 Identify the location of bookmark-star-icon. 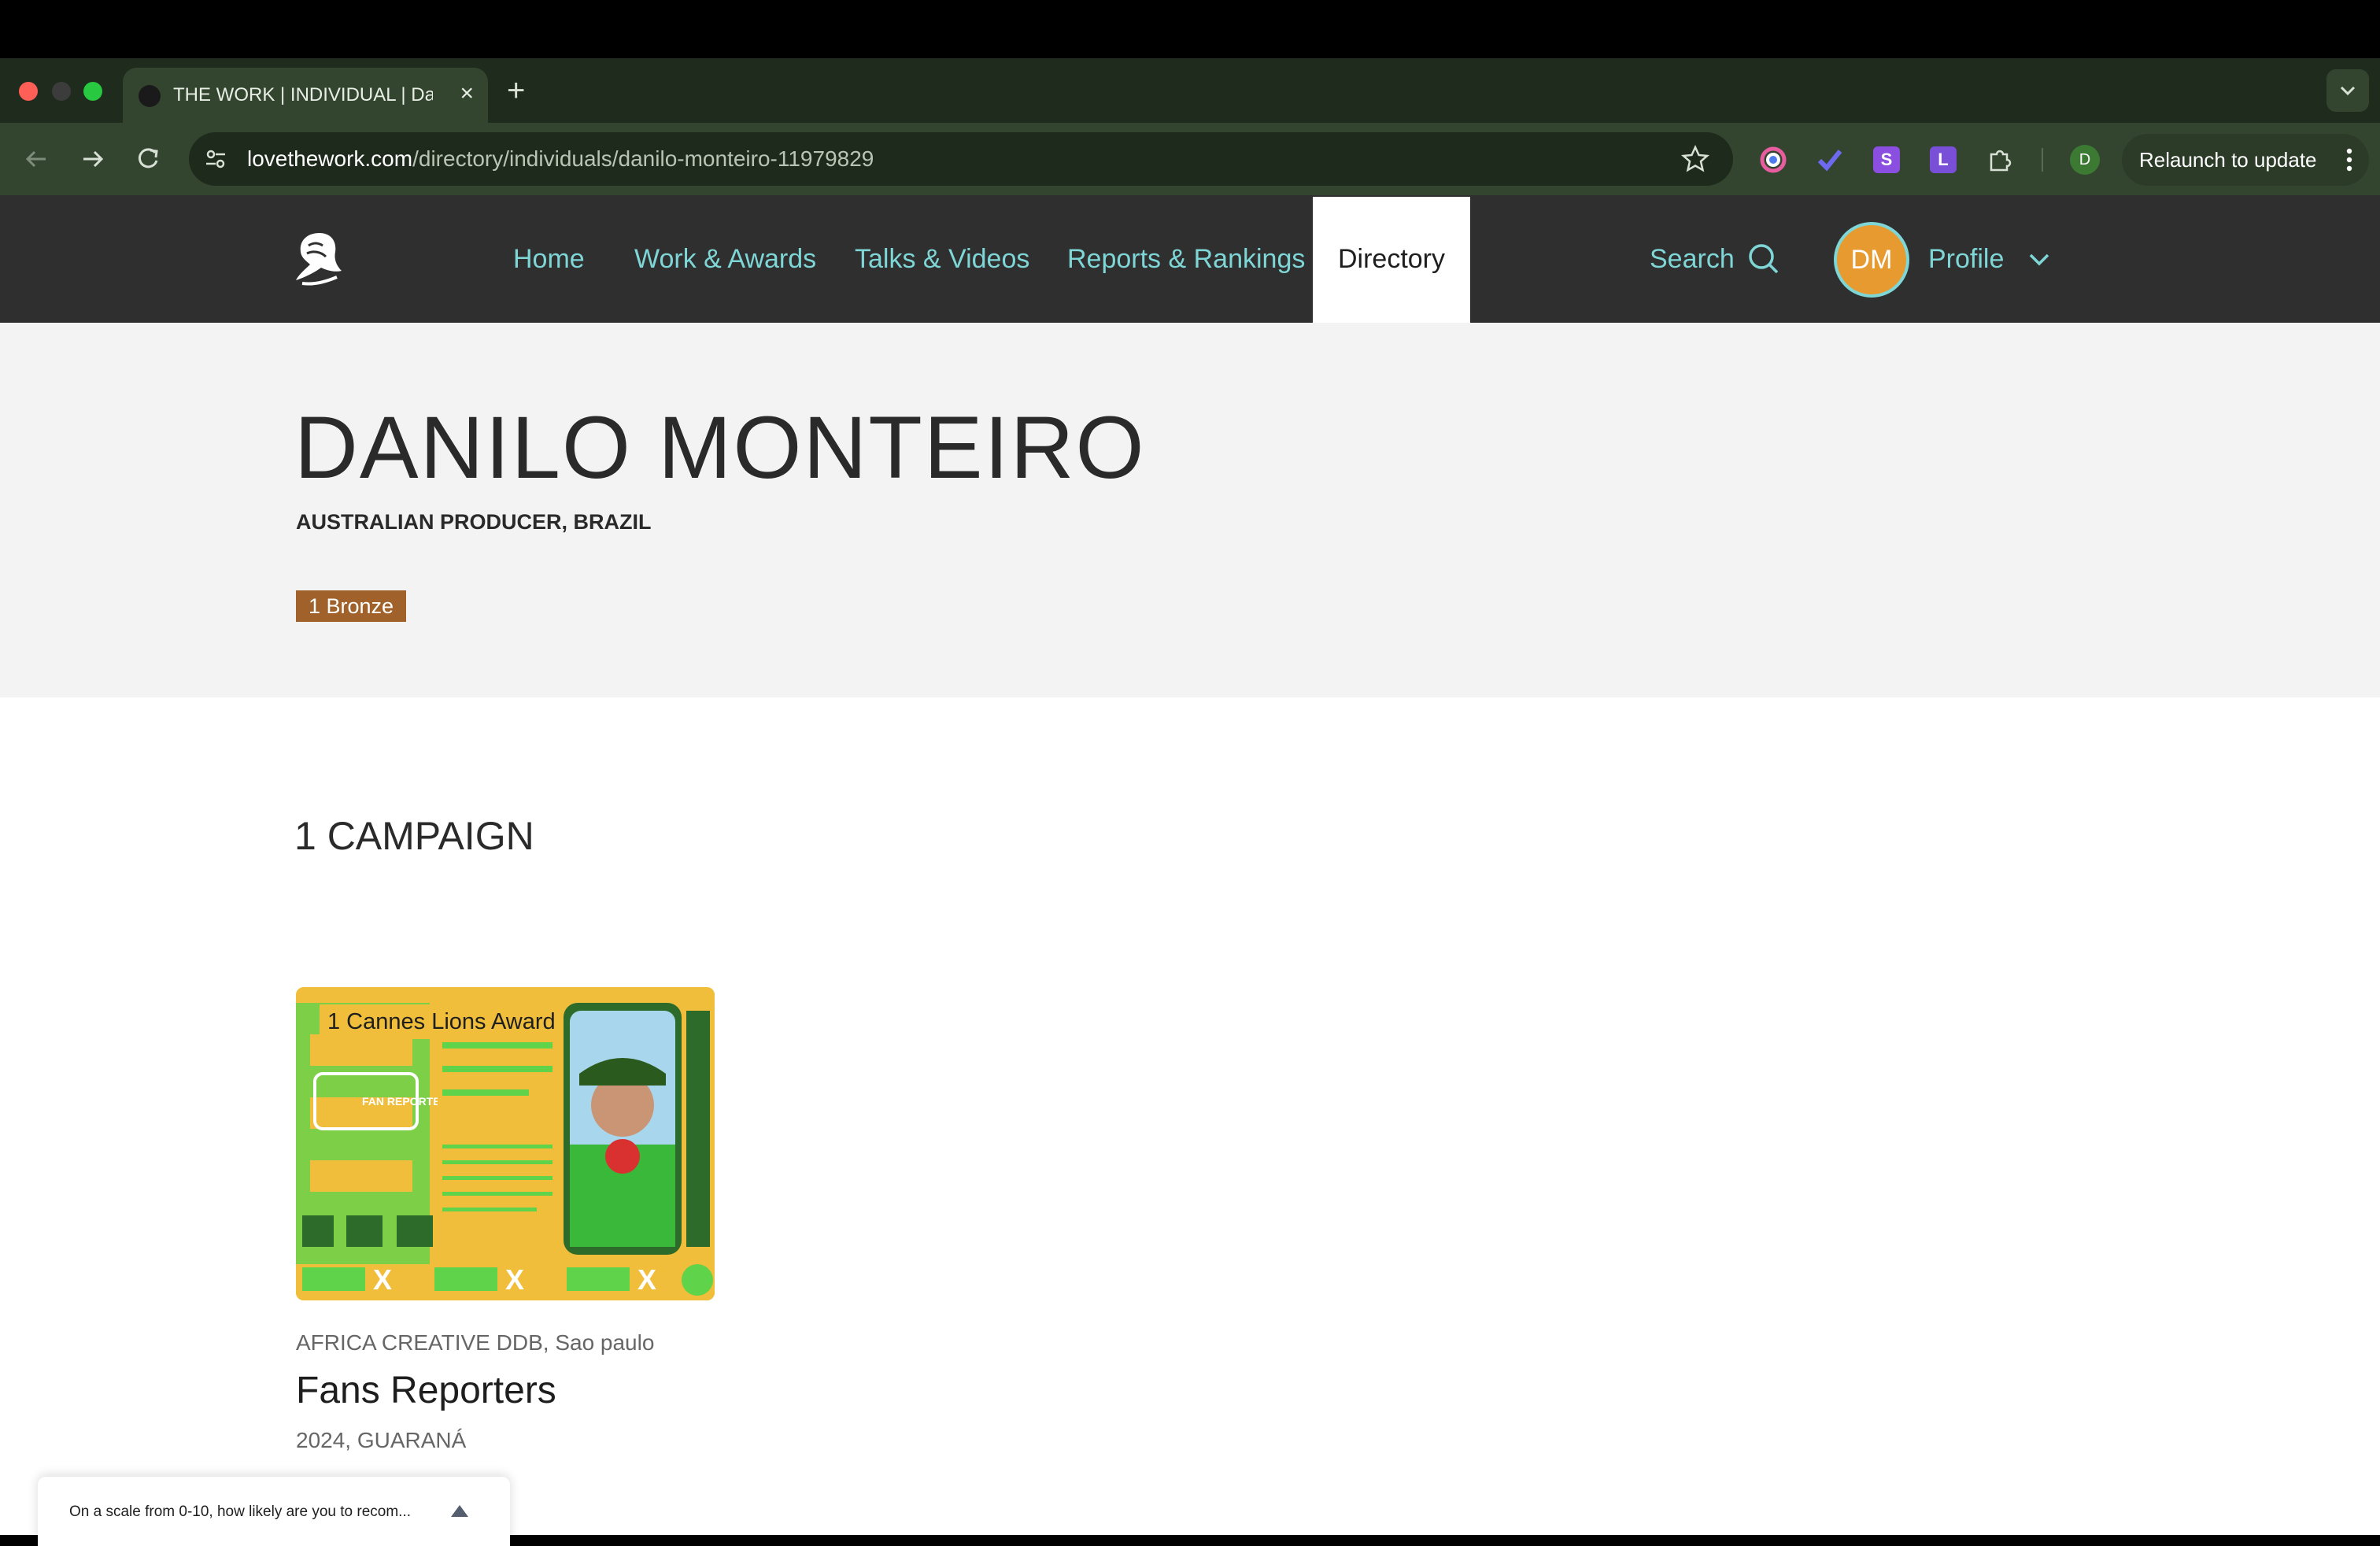
(1695, 159).